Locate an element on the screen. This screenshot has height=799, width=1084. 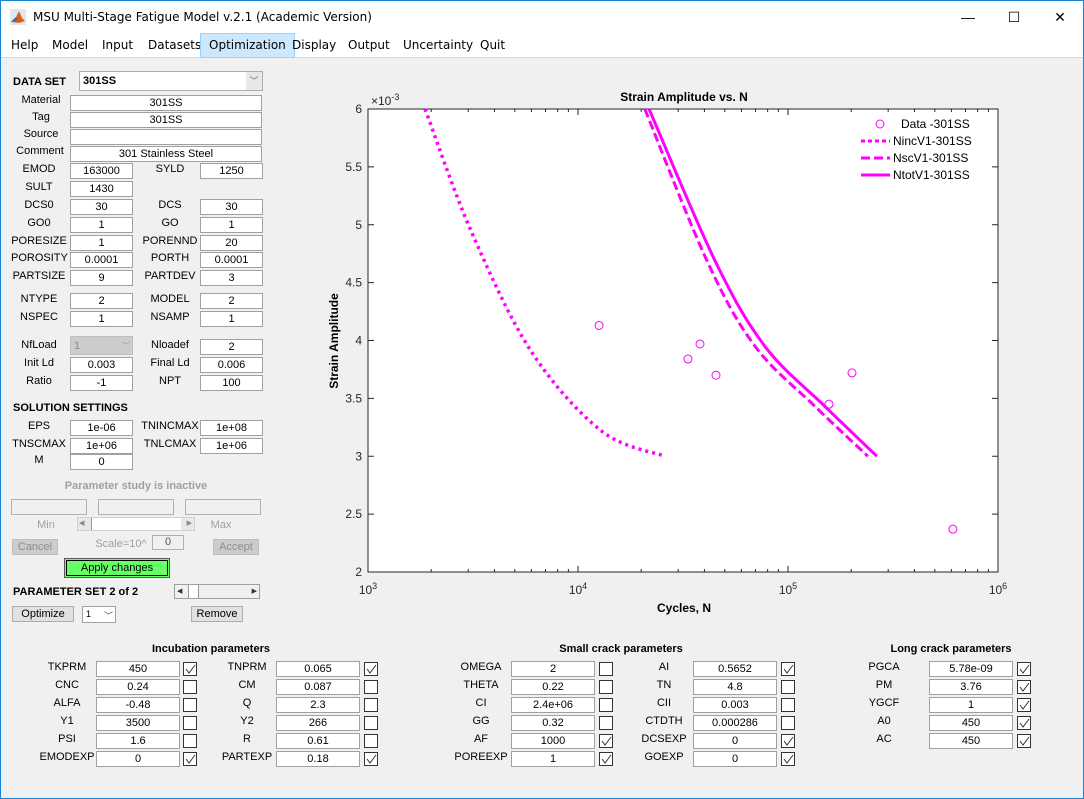
cnc-checkbox is located at coordinates (190, 687).